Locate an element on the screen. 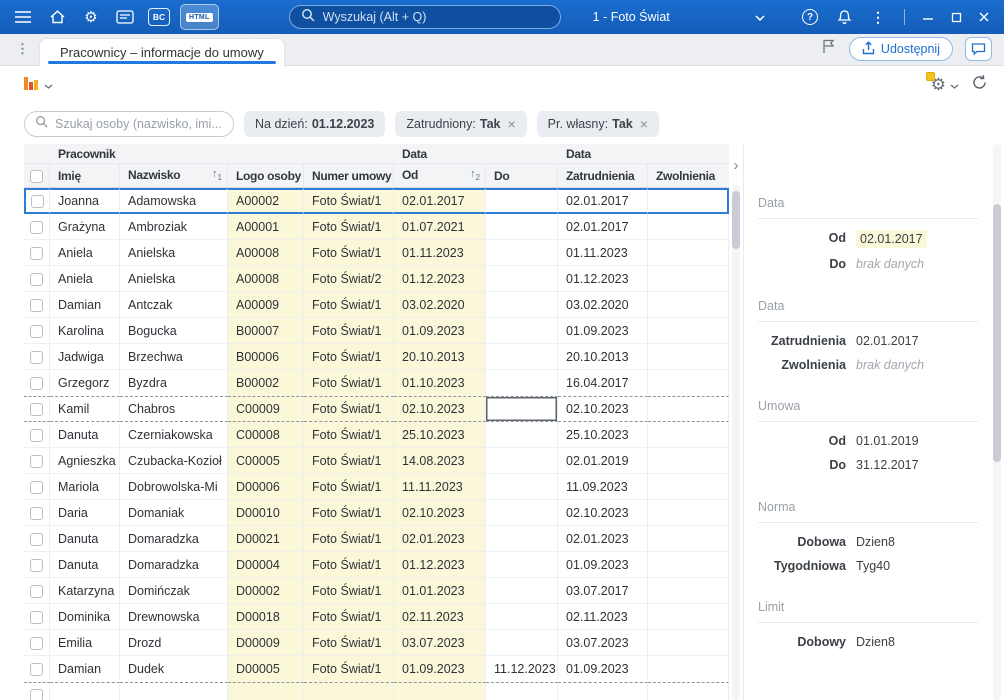 This screenshot has height=700, width=1004. more-options-icon: ⋮ is located at coordinates (878, 17).